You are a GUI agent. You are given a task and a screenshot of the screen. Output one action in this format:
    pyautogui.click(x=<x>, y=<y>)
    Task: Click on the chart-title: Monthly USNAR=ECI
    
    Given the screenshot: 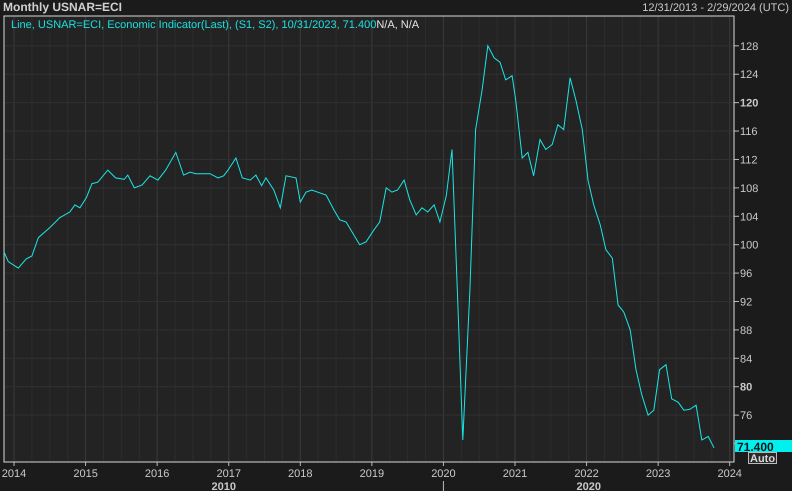 What is the action you would take?
    pyautogui.click(x=62, y=7)
    